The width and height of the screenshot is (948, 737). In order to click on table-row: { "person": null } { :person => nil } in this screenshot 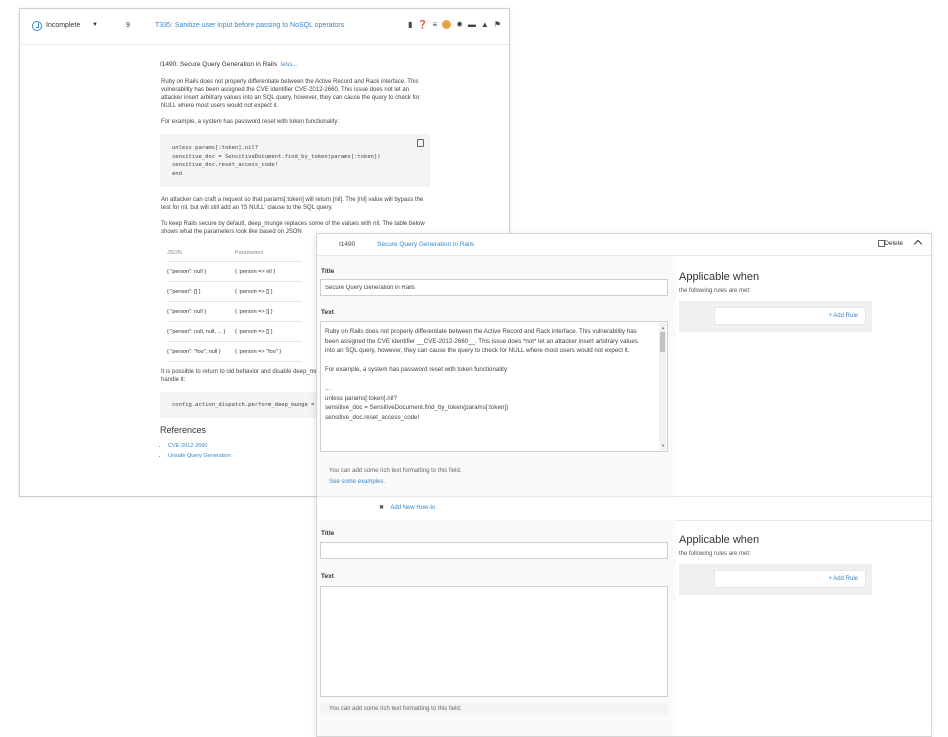, I will do `click(234, 272)`.